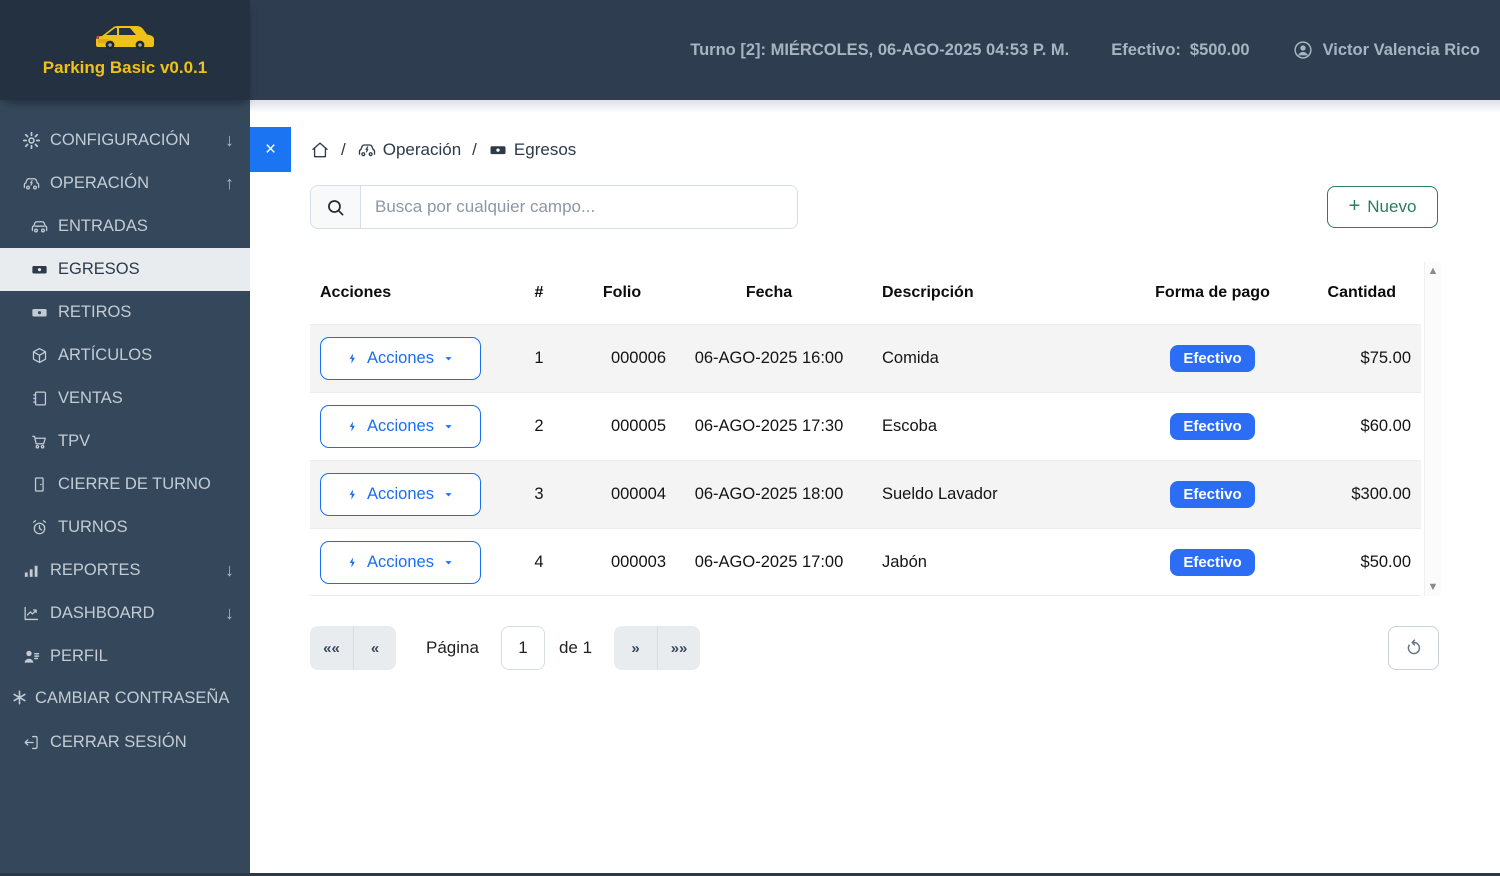  Describe the element at coordinates (125, 140) in the screenshot. I see `sidebar-item-configuracion: CONFIGURACIÓN ↓` at that location.